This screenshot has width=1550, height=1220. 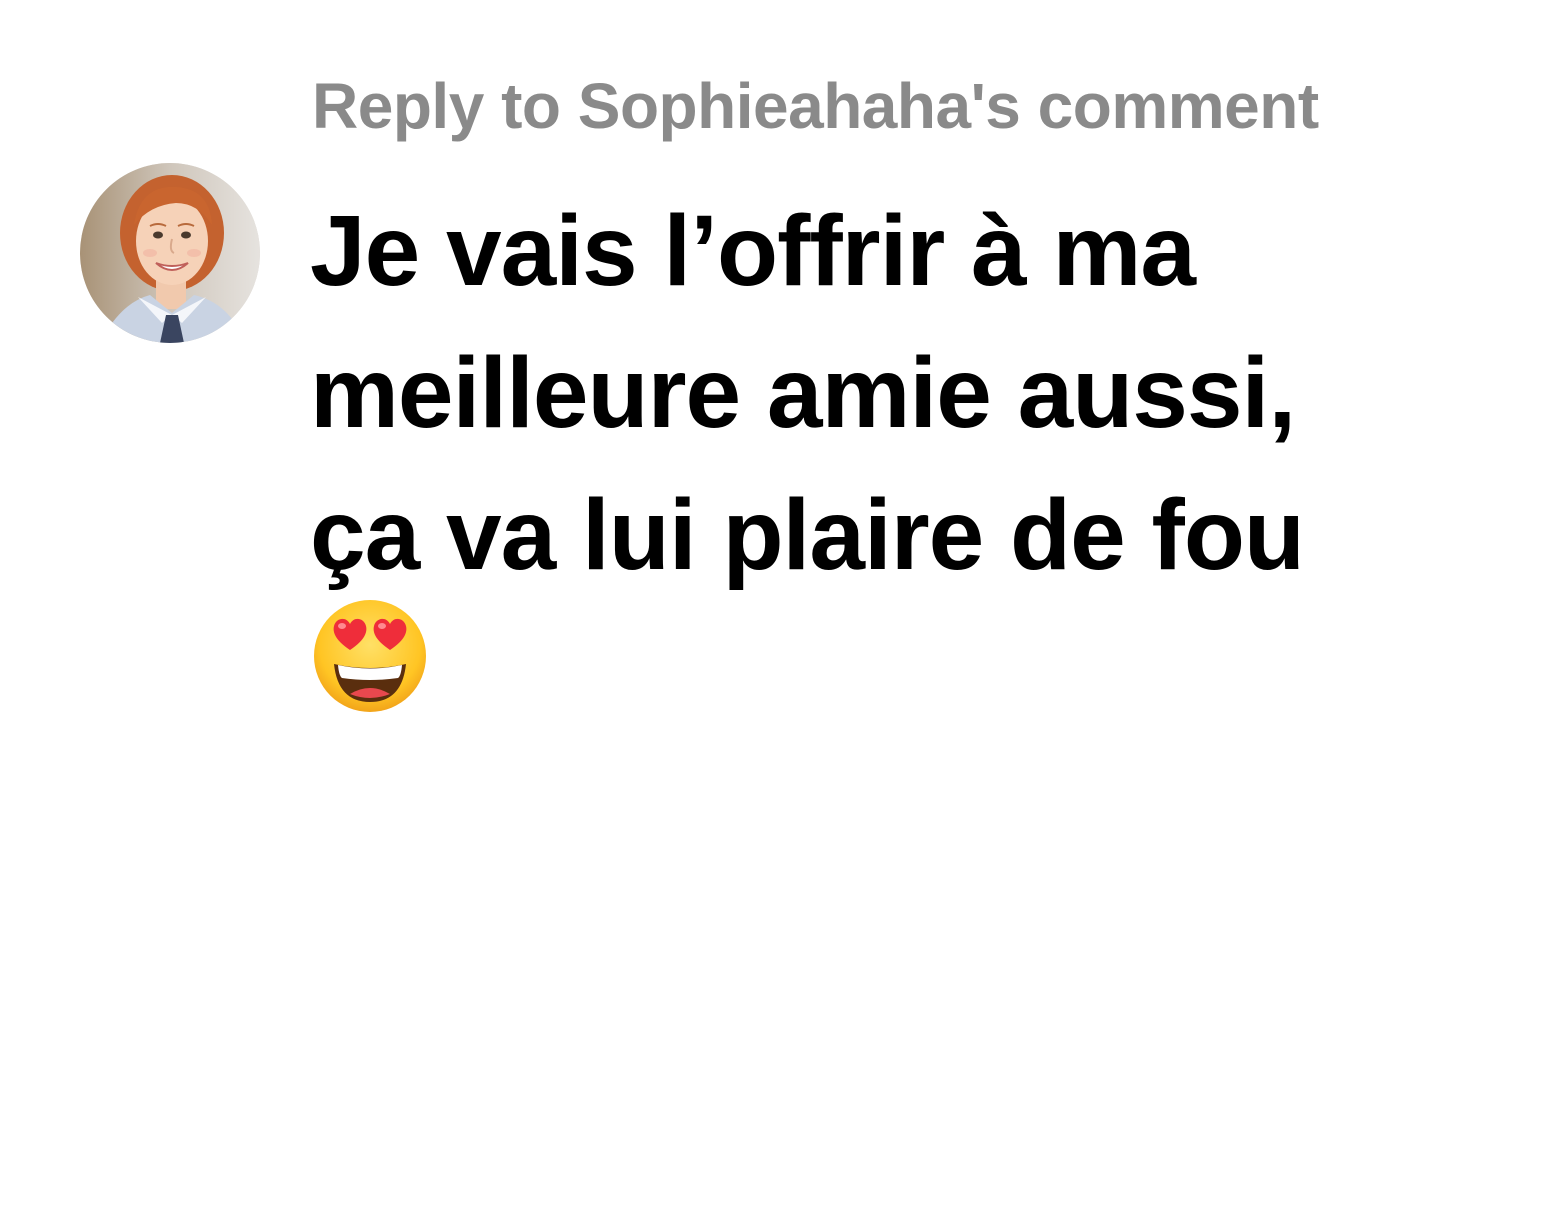 I want to click on comment-line: ça va lui plaire de fou, so click(x=807, y=535).